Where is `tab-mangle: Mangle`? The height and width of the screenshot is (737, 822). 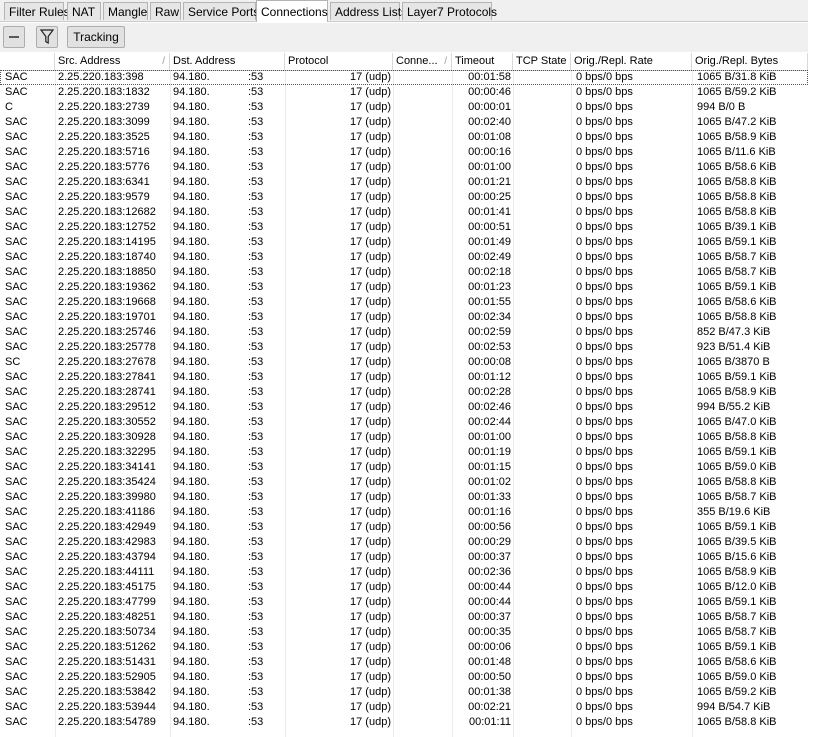
tab-mangle: Mangle is located at coordinates (125, 11).